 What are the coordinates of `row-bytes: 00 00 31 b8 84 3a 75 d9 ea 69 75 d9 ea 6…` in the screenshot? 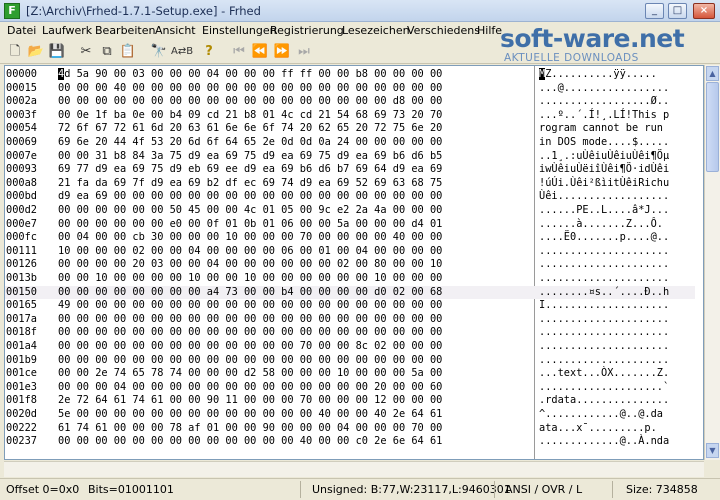 It's located at (250, 157).